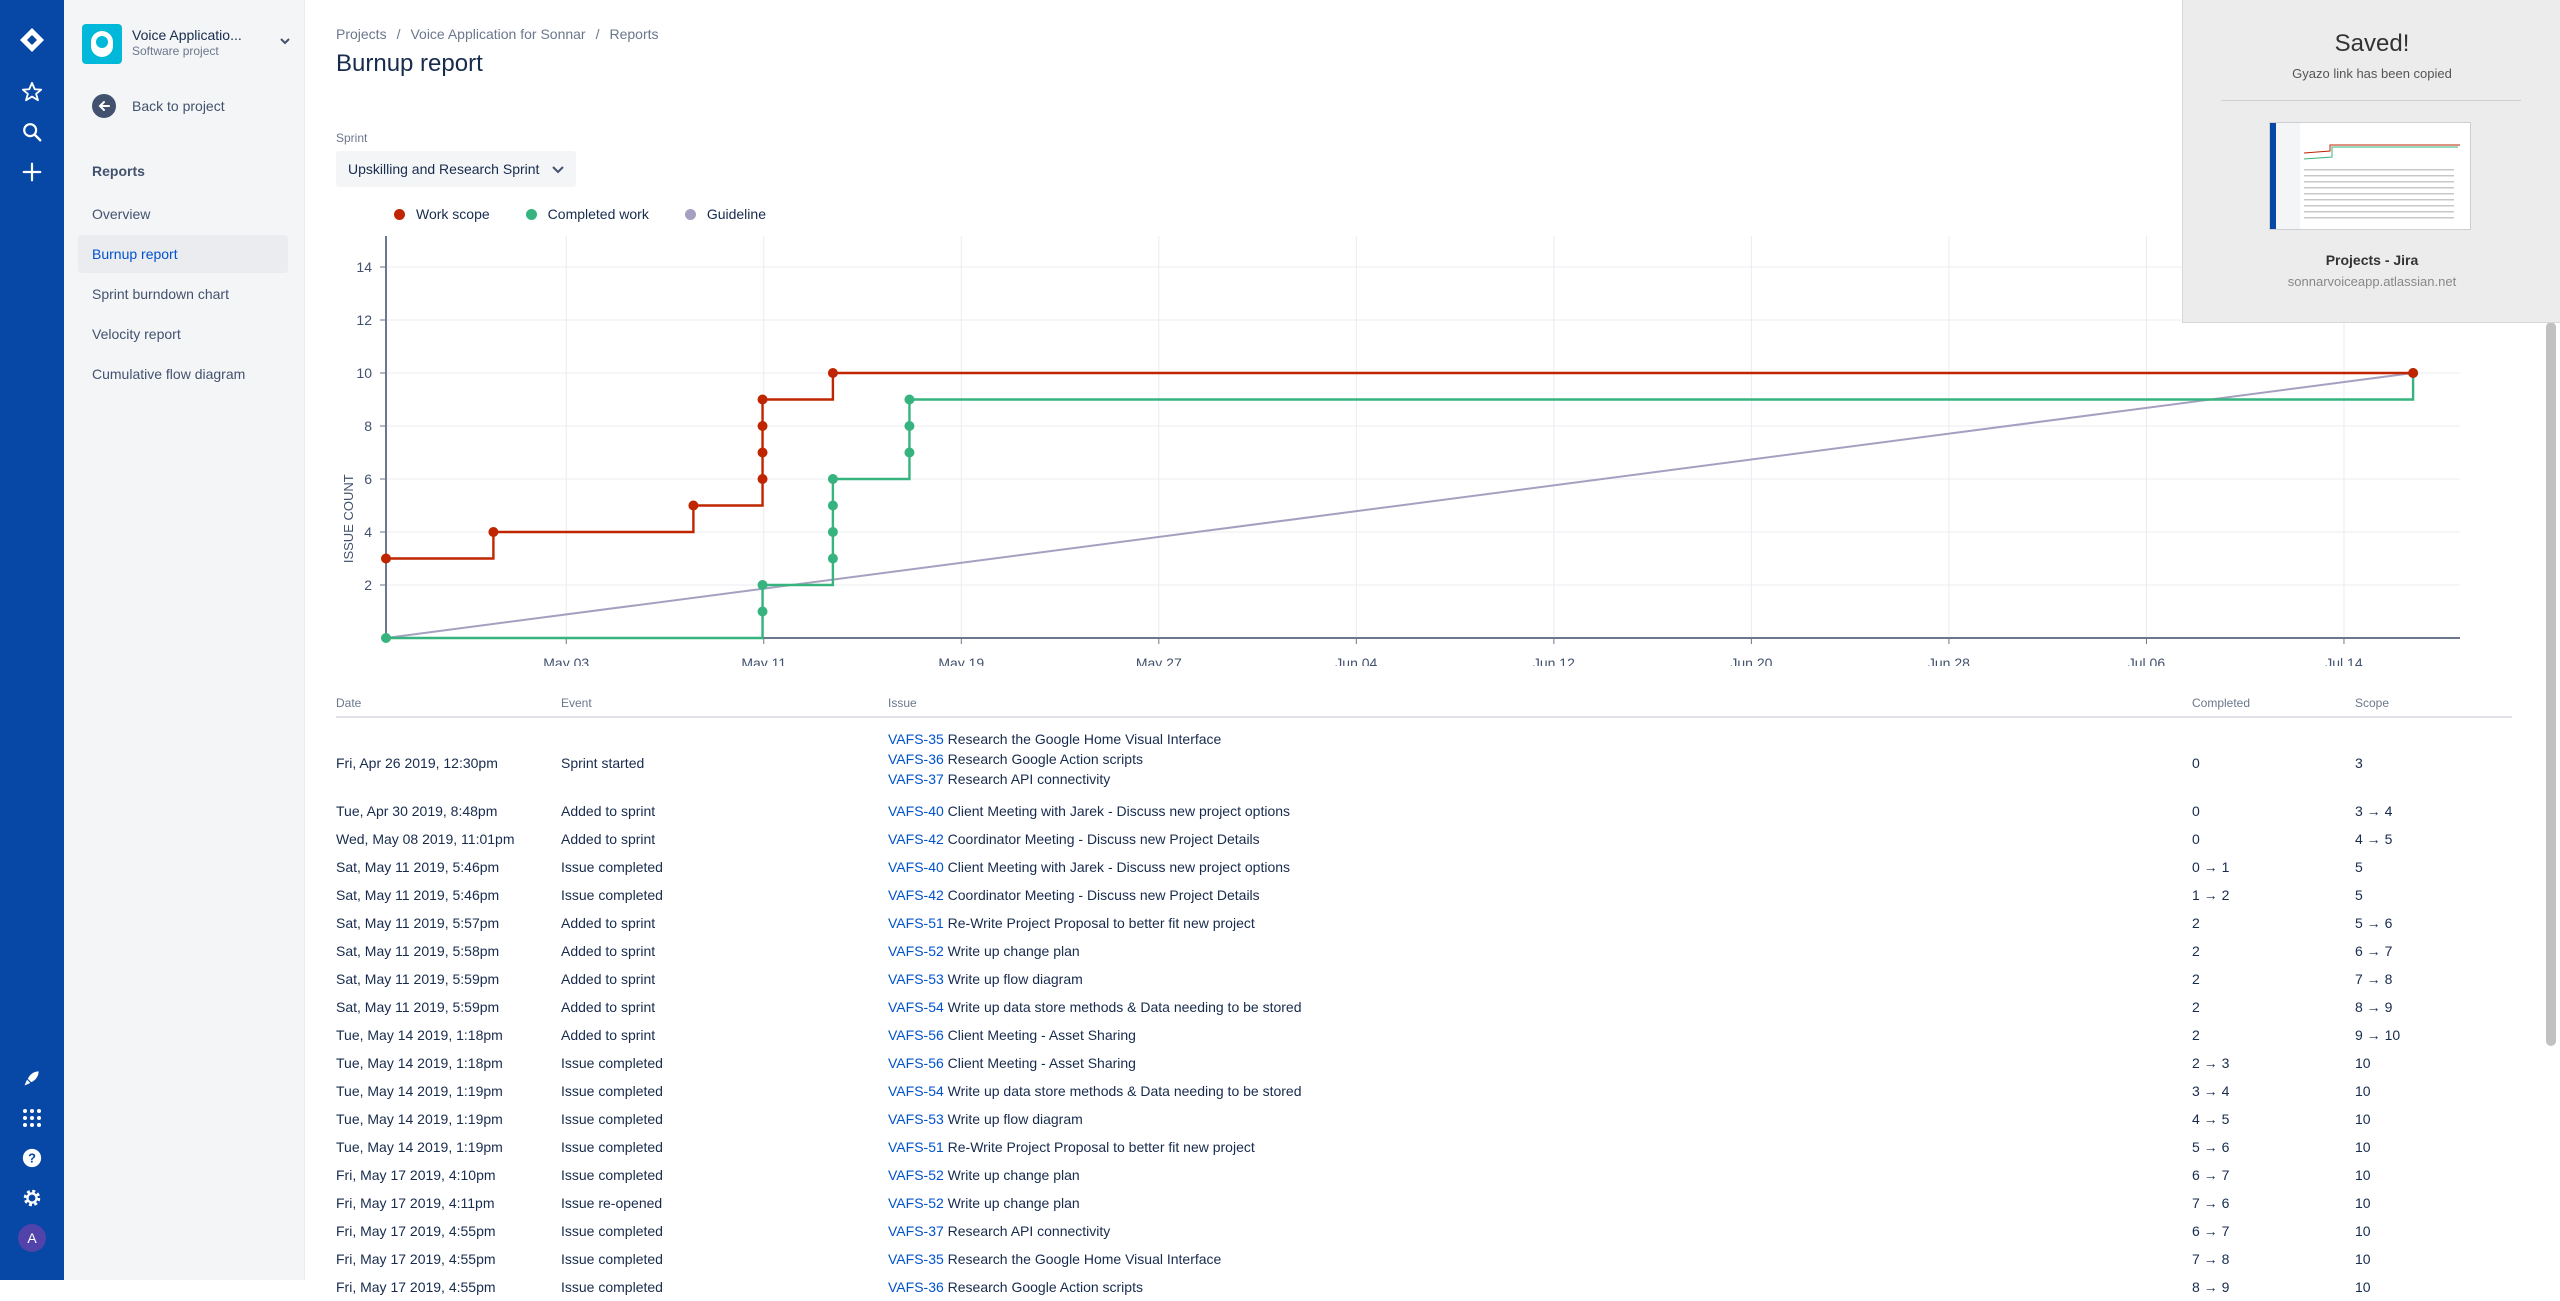  I want to click on completed-value: 5 → 6, so click(2211, 1147).